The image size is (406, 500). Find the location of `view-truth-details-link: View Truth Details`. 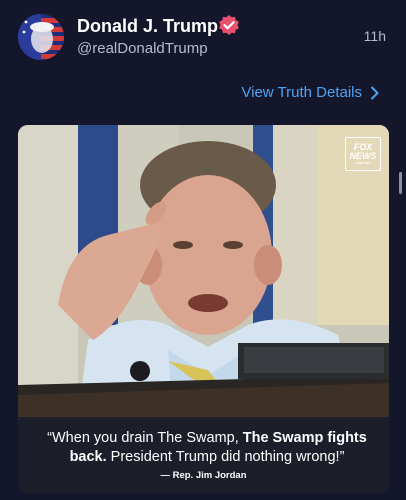

view-truth-details-link: View Truth Details is located at coordinates (310, 92).